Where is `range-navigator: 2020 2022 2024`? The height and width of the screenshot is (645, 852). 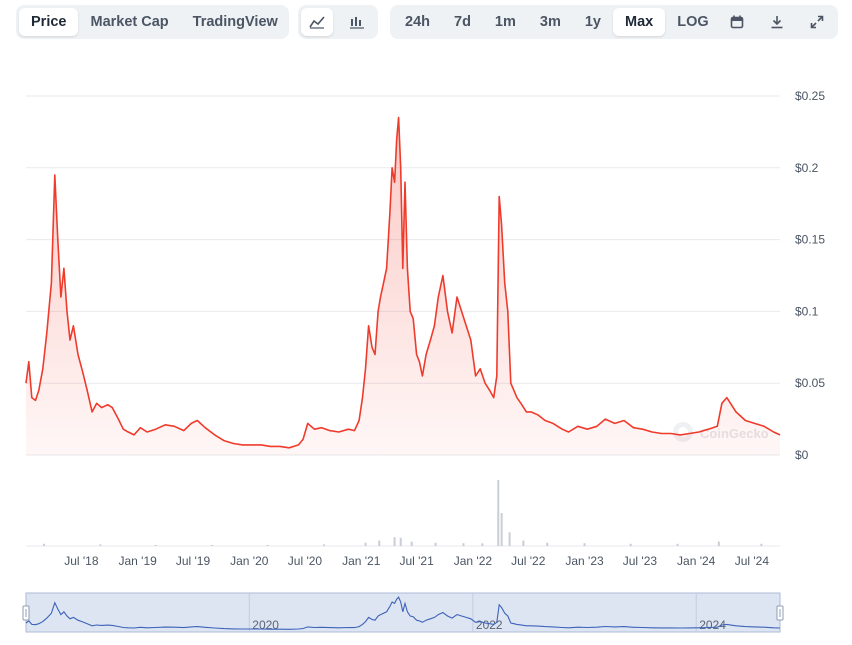 range-navigator: 2020 2022 2024 is located at coordinates (403, 612).